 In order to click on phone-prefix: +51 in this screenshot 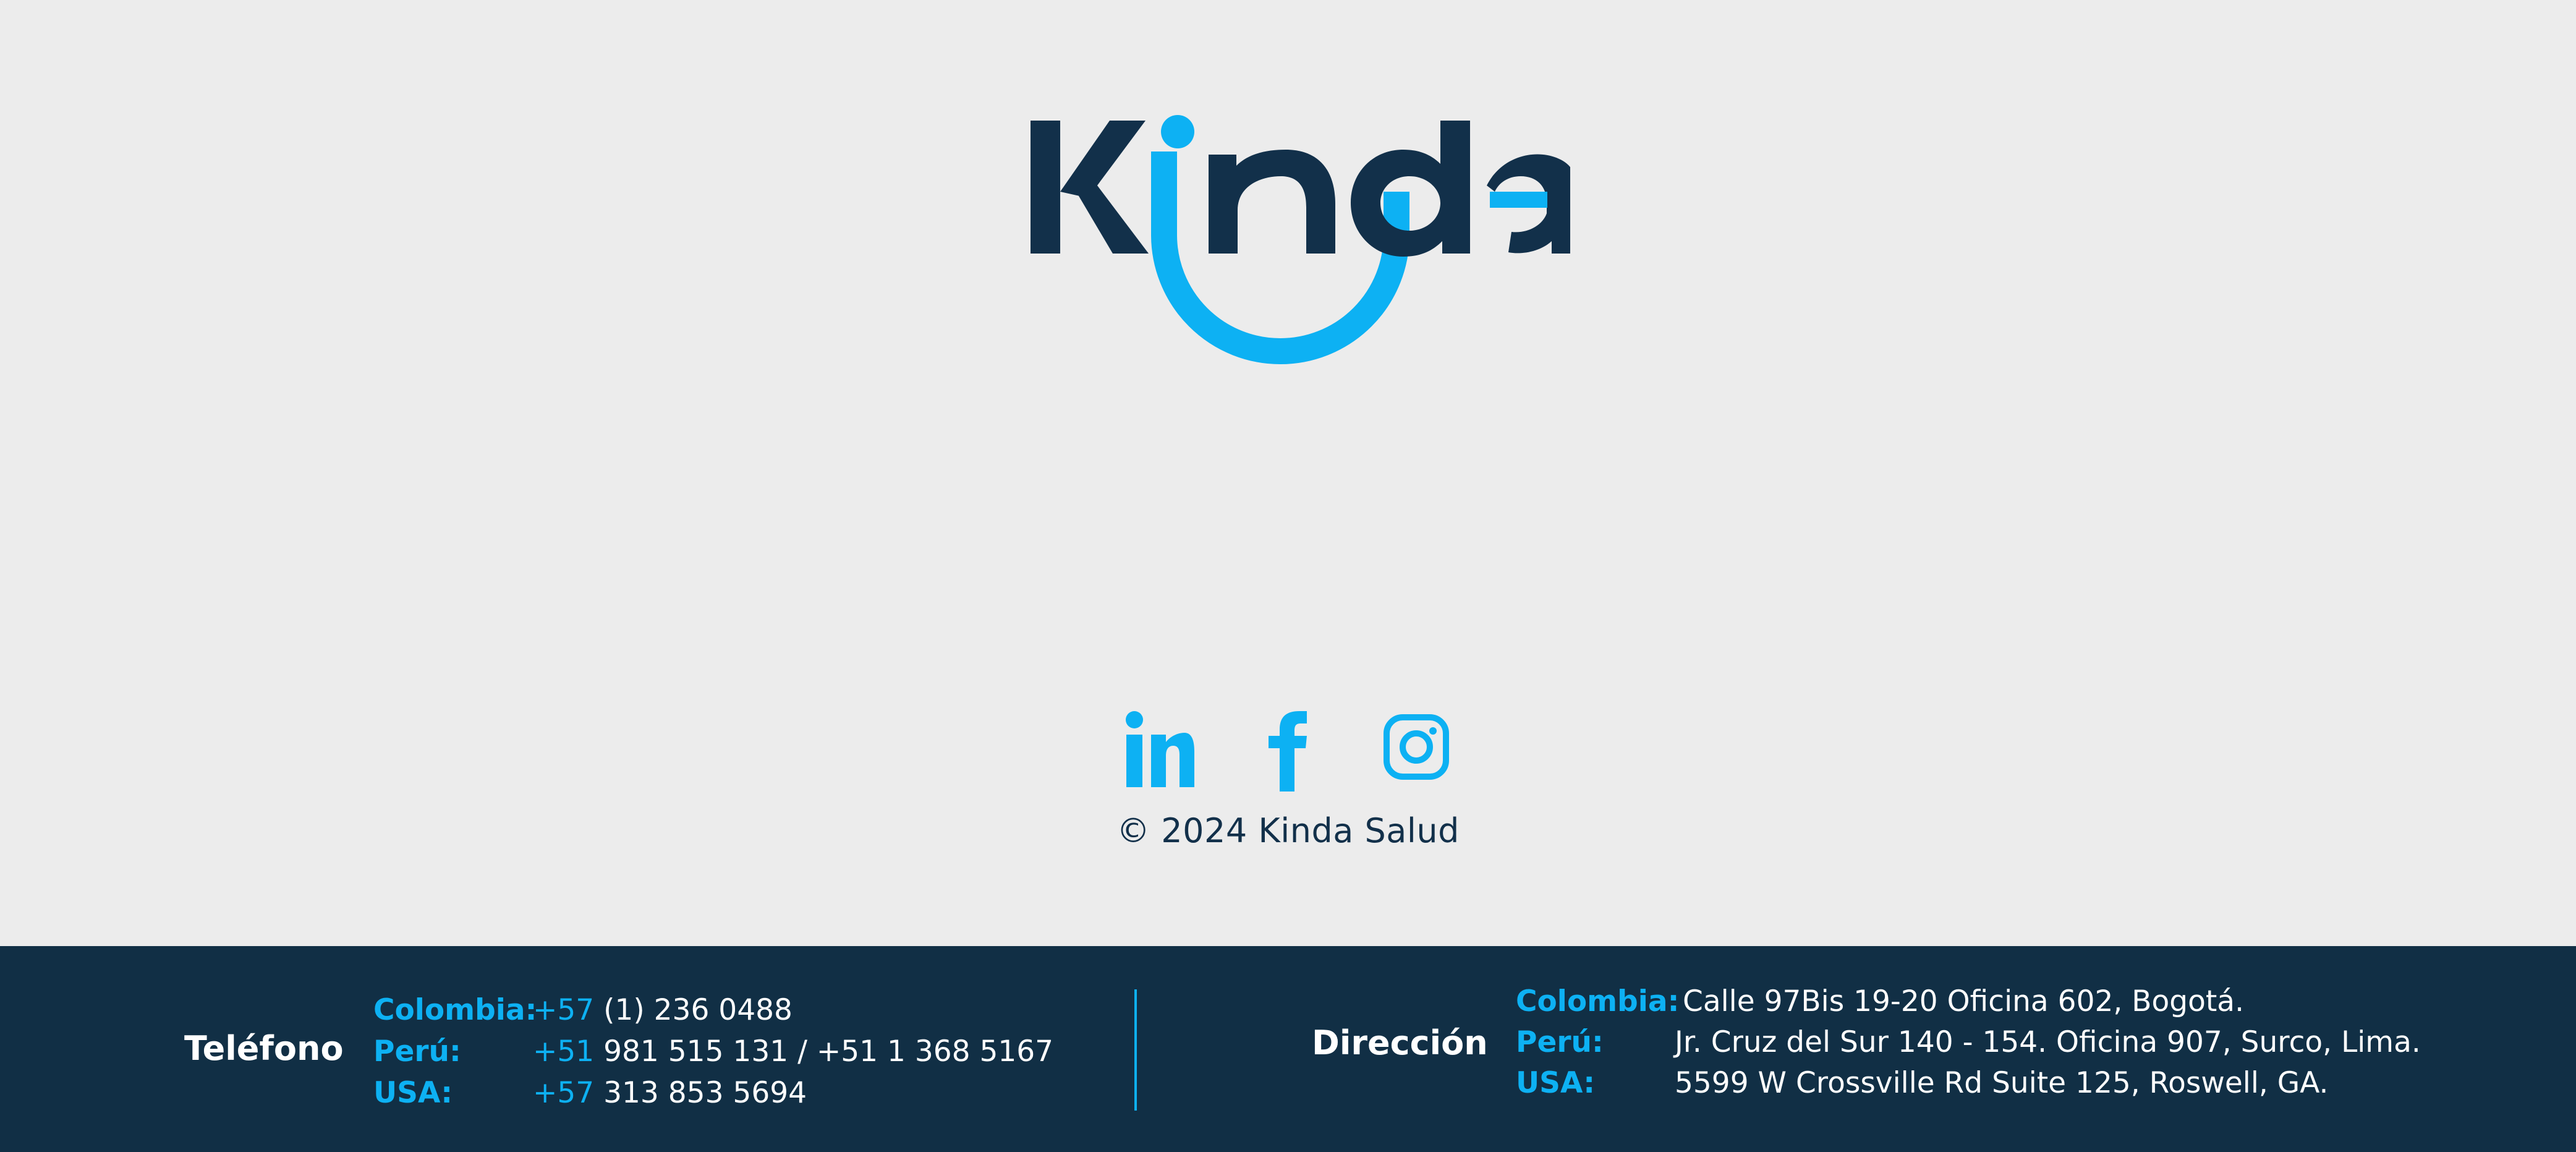, I will do `click(564, 1052)`.